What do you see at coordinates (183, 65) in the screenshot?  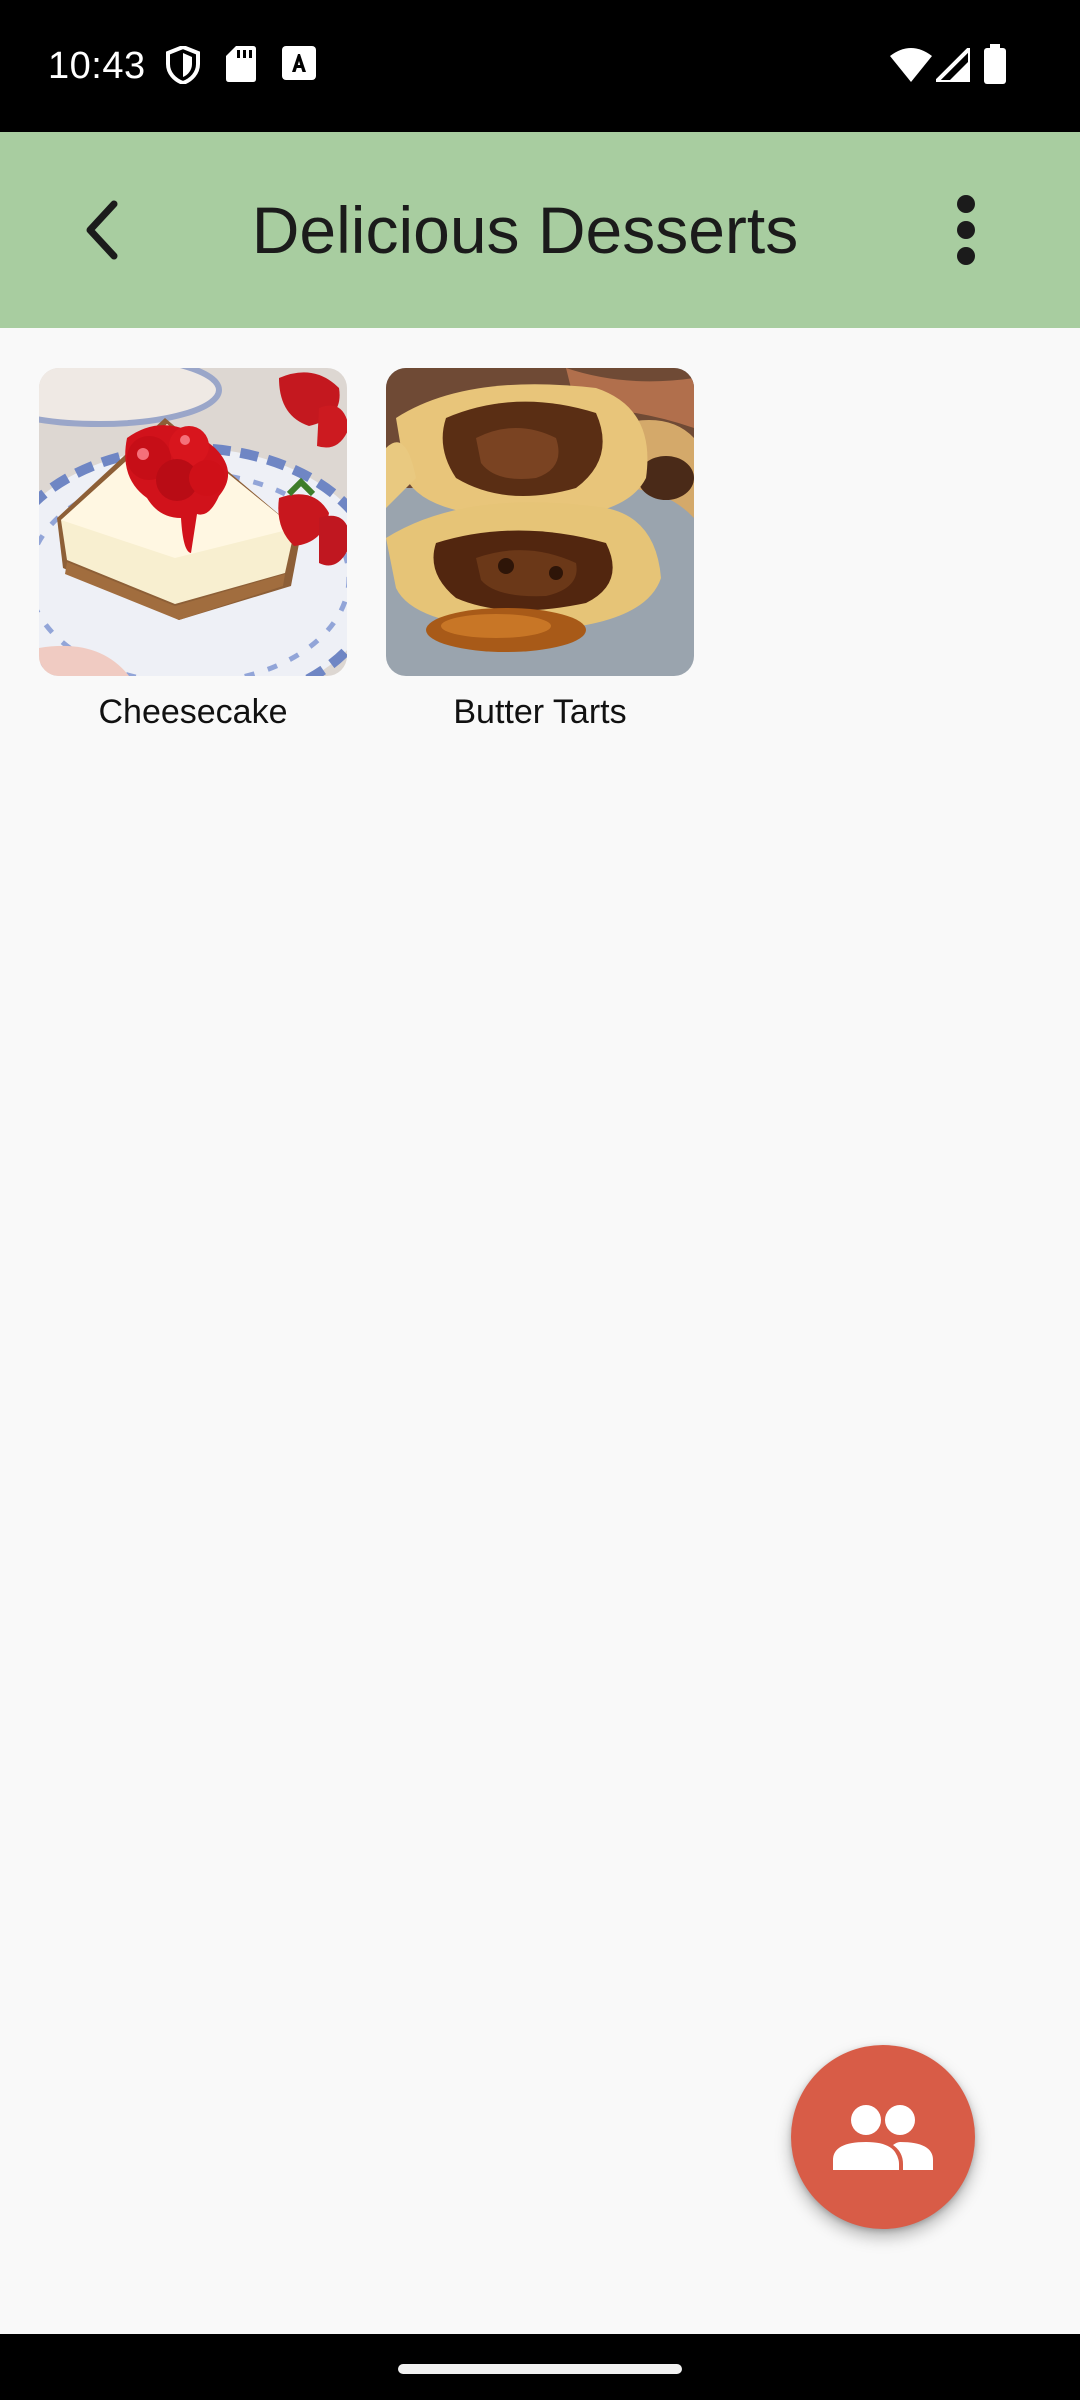 I see `shield-icon` at bounding box center [183, 65].